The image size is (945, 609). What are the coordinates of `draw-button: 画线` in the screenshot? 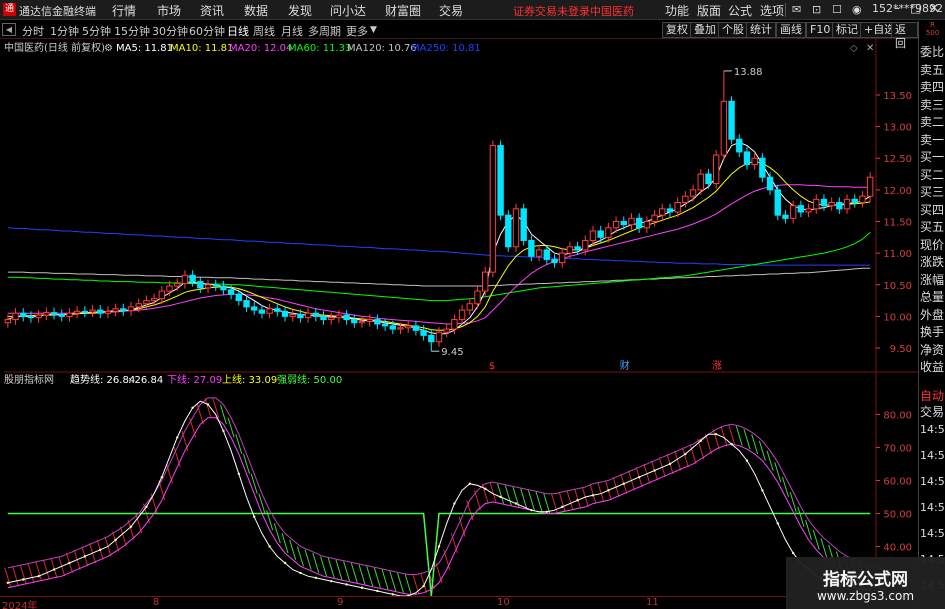 It's located at (791, 30).